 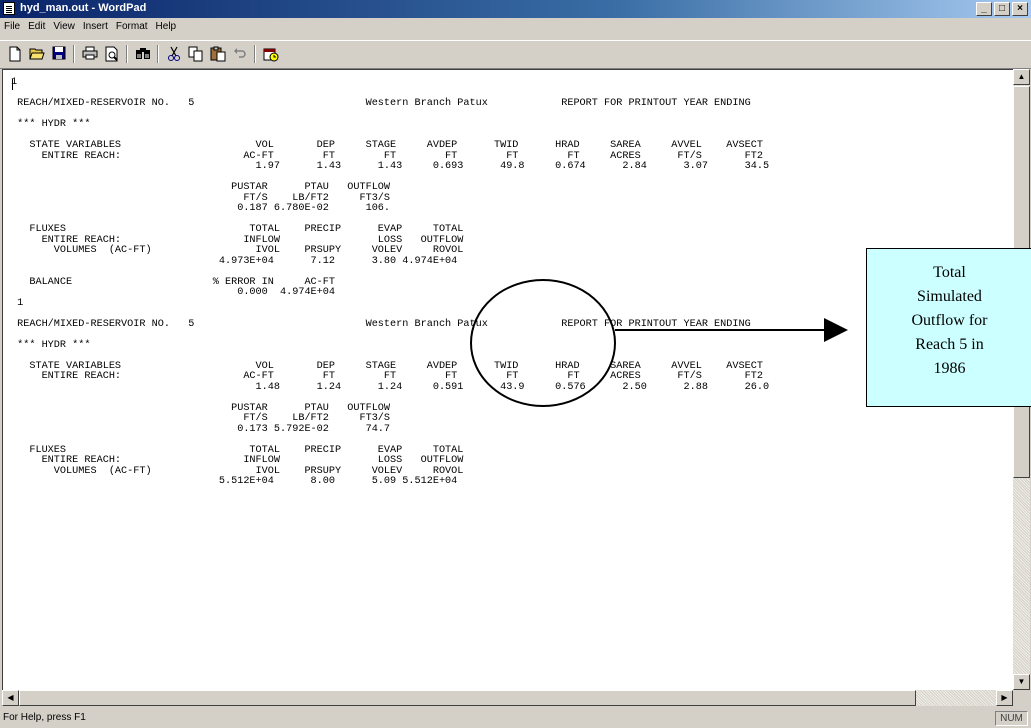 I want to click on horizontal-scroll-thumb, so click(x=467, y=698).